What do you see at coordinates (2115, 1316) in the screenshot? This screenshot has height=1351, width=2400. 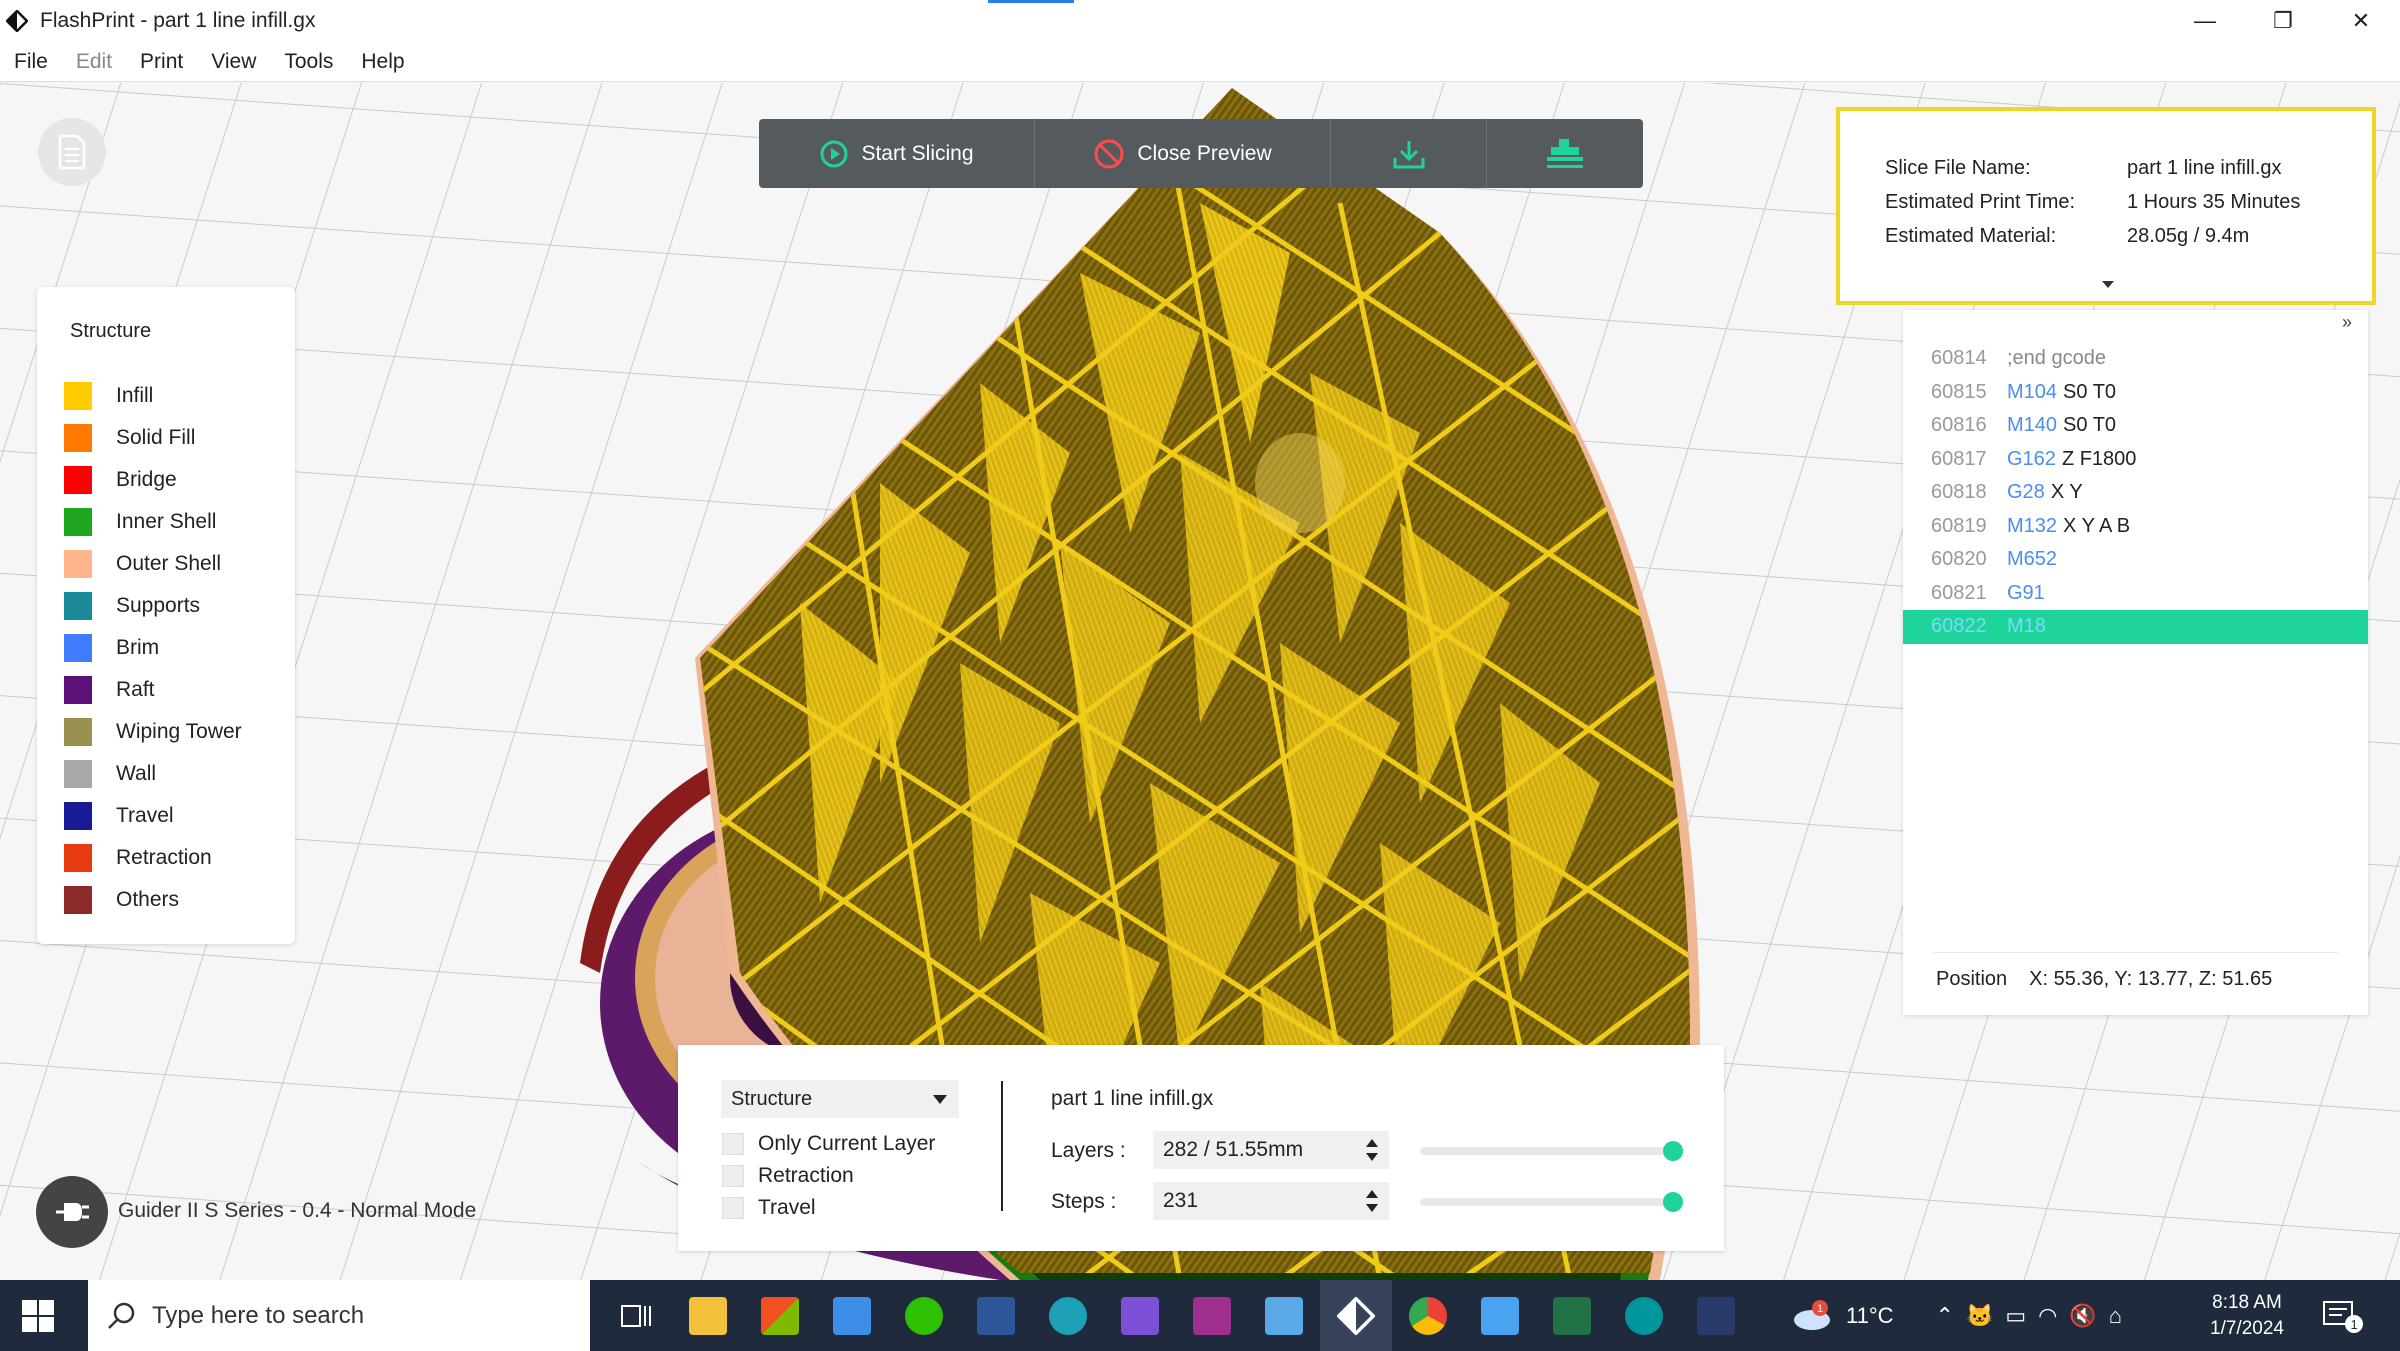 I see `input-icon: ⌂` at bounding box center [2115, 1316].